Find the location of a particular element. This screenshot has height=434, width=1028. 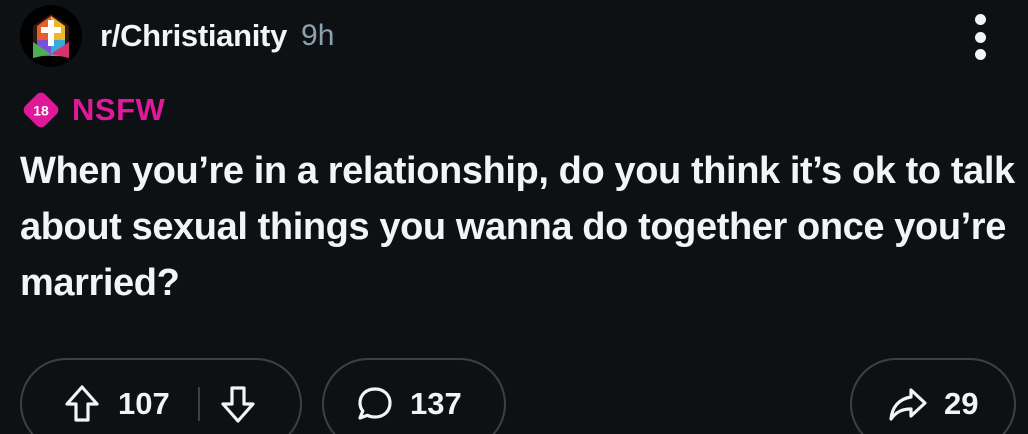

comment-icon-wrap is located at coordinates (375, 404).